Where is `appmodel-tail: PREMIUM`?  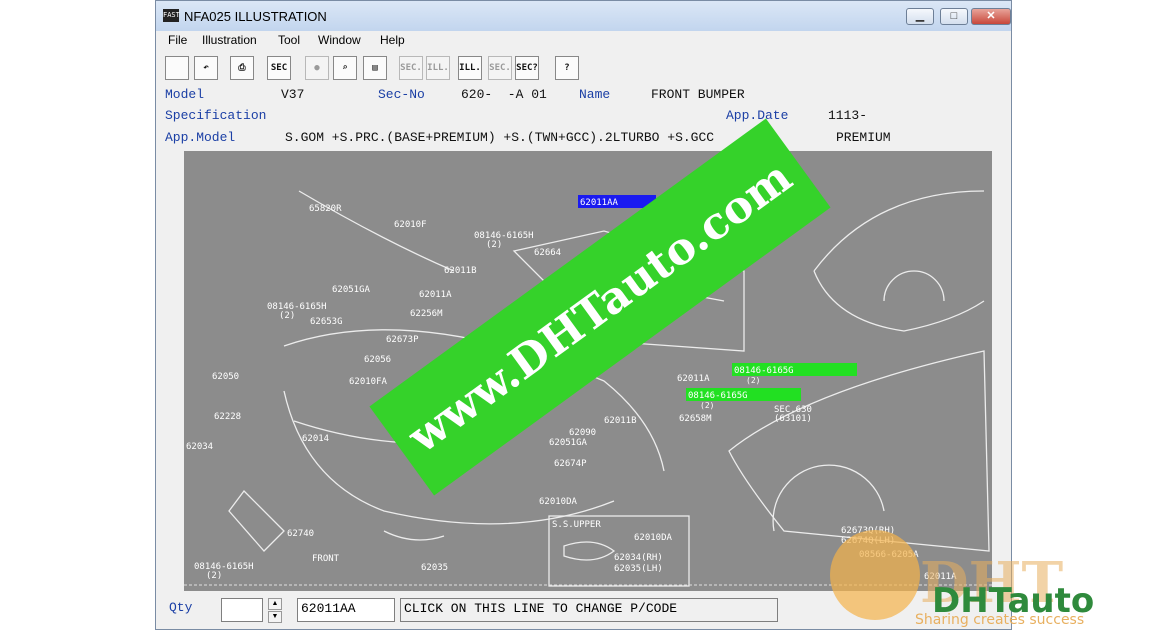 appmodel-tail: PREMIUM is located at coordinates (863, 137).